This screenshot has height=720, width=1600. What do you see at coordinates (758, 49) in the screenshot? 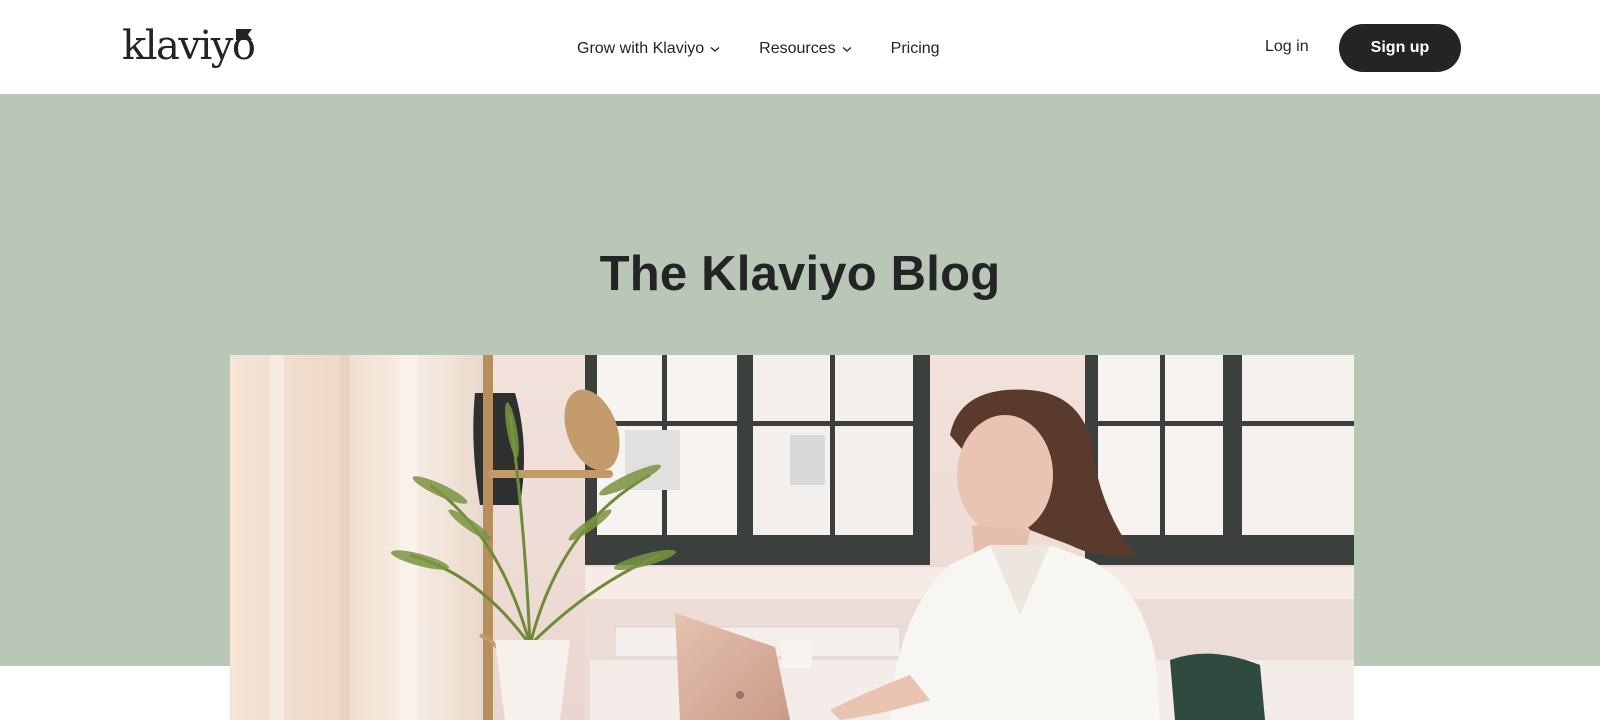
I see `main-nav: Grow with Klaviyo Resources Pricing` at bounding box center [758, 49].